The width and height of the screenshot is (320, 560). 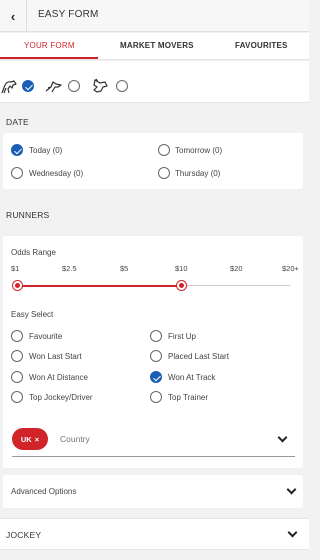 What do you see at coordinates (198, 173) in the screenshot?
I see `date-thursday-label: Thursday (0)` at bounding box center [198, 173].